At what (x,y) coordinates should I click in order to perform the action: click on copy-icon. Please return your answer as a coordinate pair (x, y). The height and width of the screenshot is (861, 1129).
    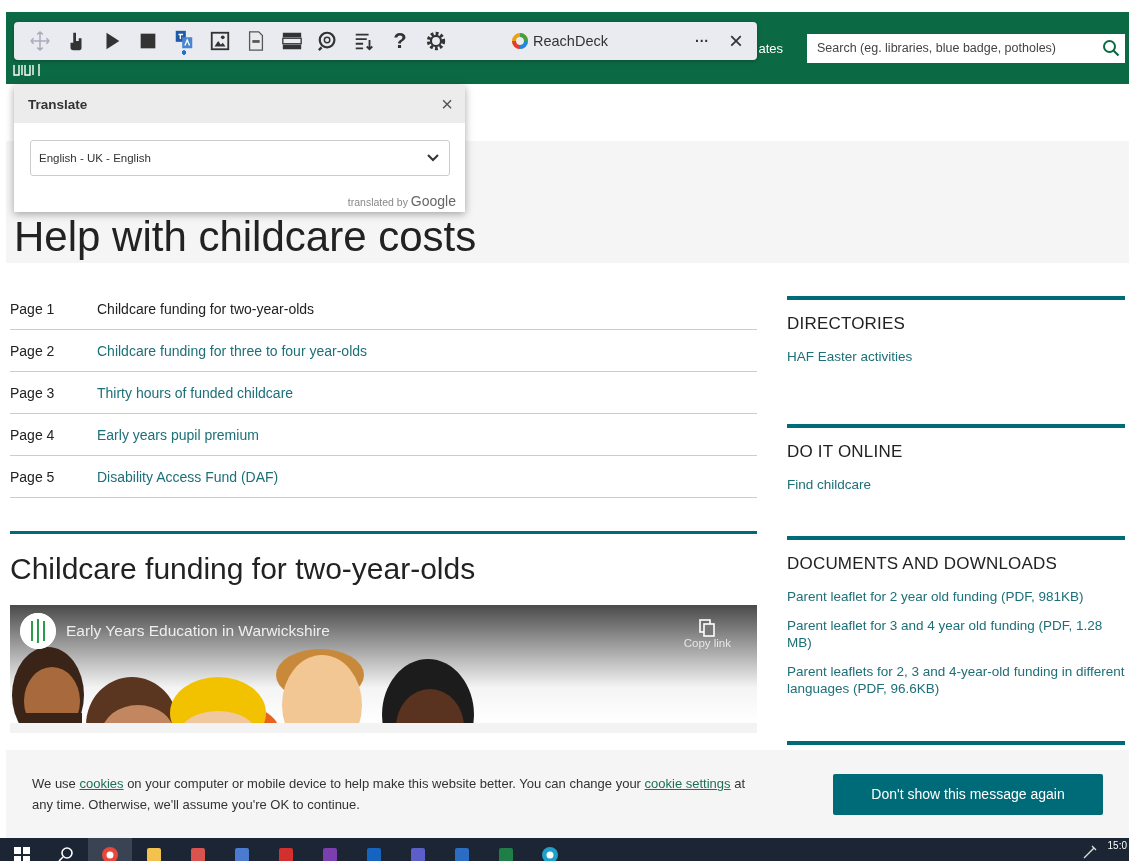
    Looking at the image, I should click on (707, 628).